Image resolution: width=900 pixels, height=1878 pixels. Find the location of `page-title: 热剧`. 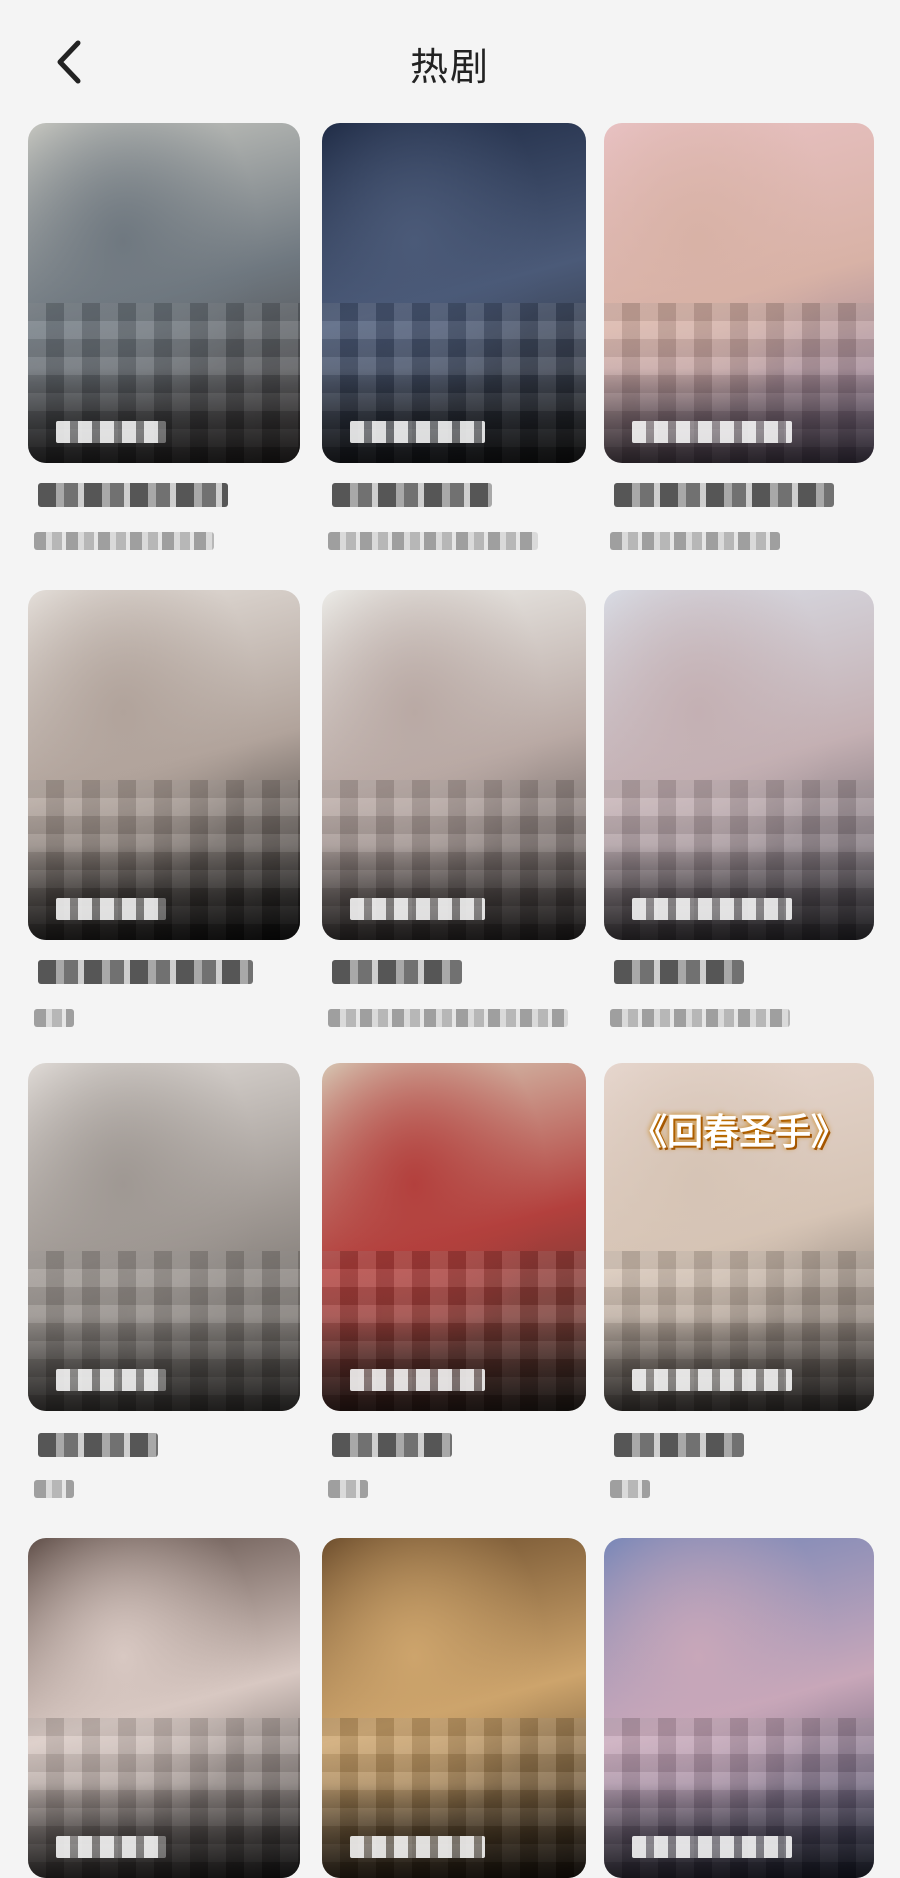

page-title: 热剧 is located at coordinates (449, 67).